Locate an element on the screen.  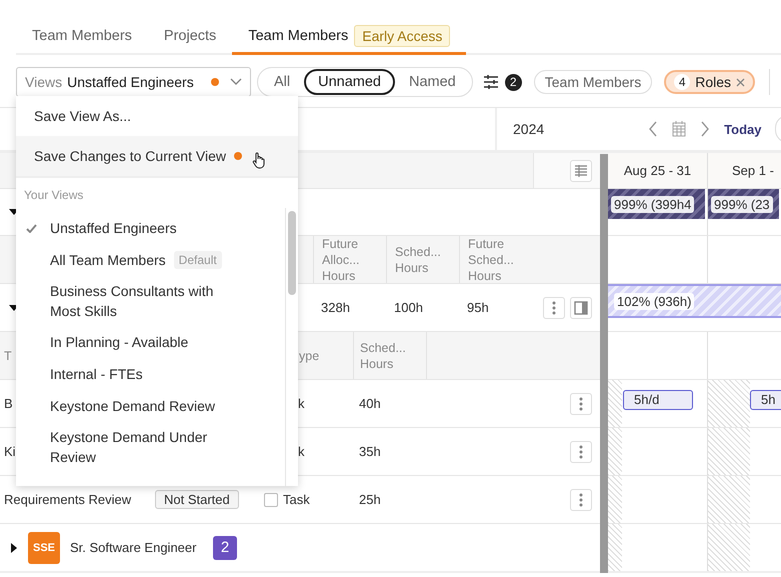
task-name: B is located at coordinates (8, 403).